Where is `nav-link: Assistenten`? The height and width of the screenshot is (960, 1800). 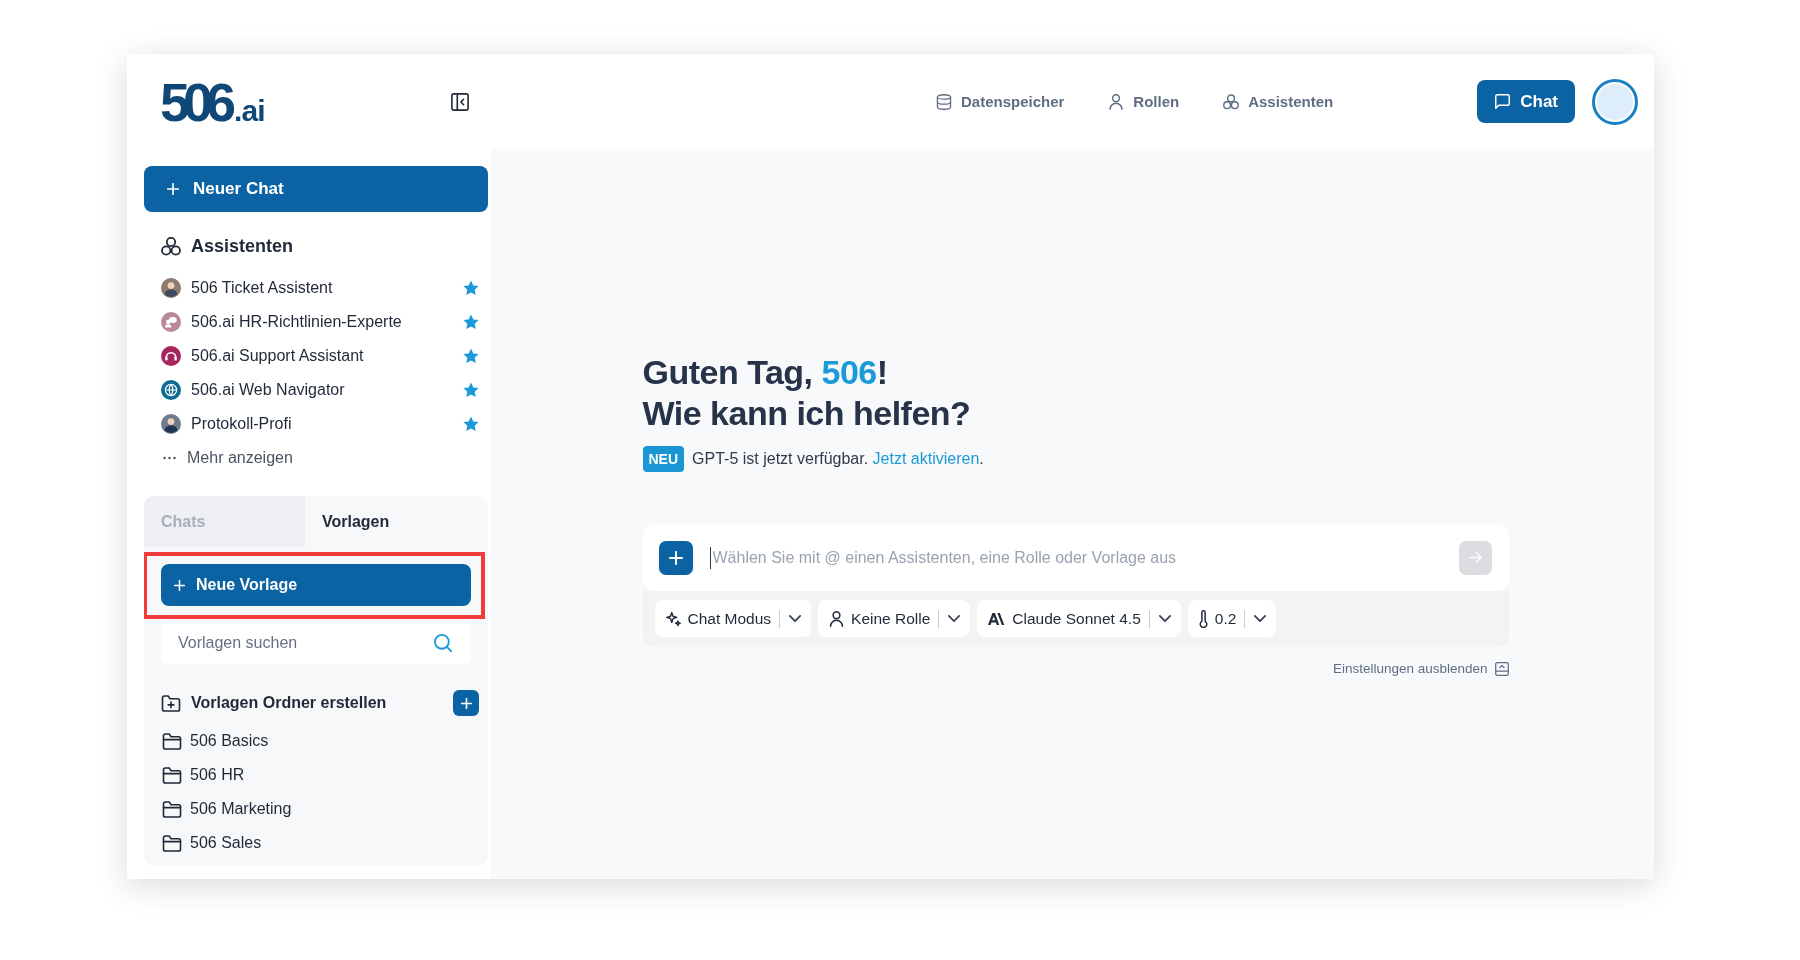
nav-link: Assistenten is located at coordinates (1278, 101).